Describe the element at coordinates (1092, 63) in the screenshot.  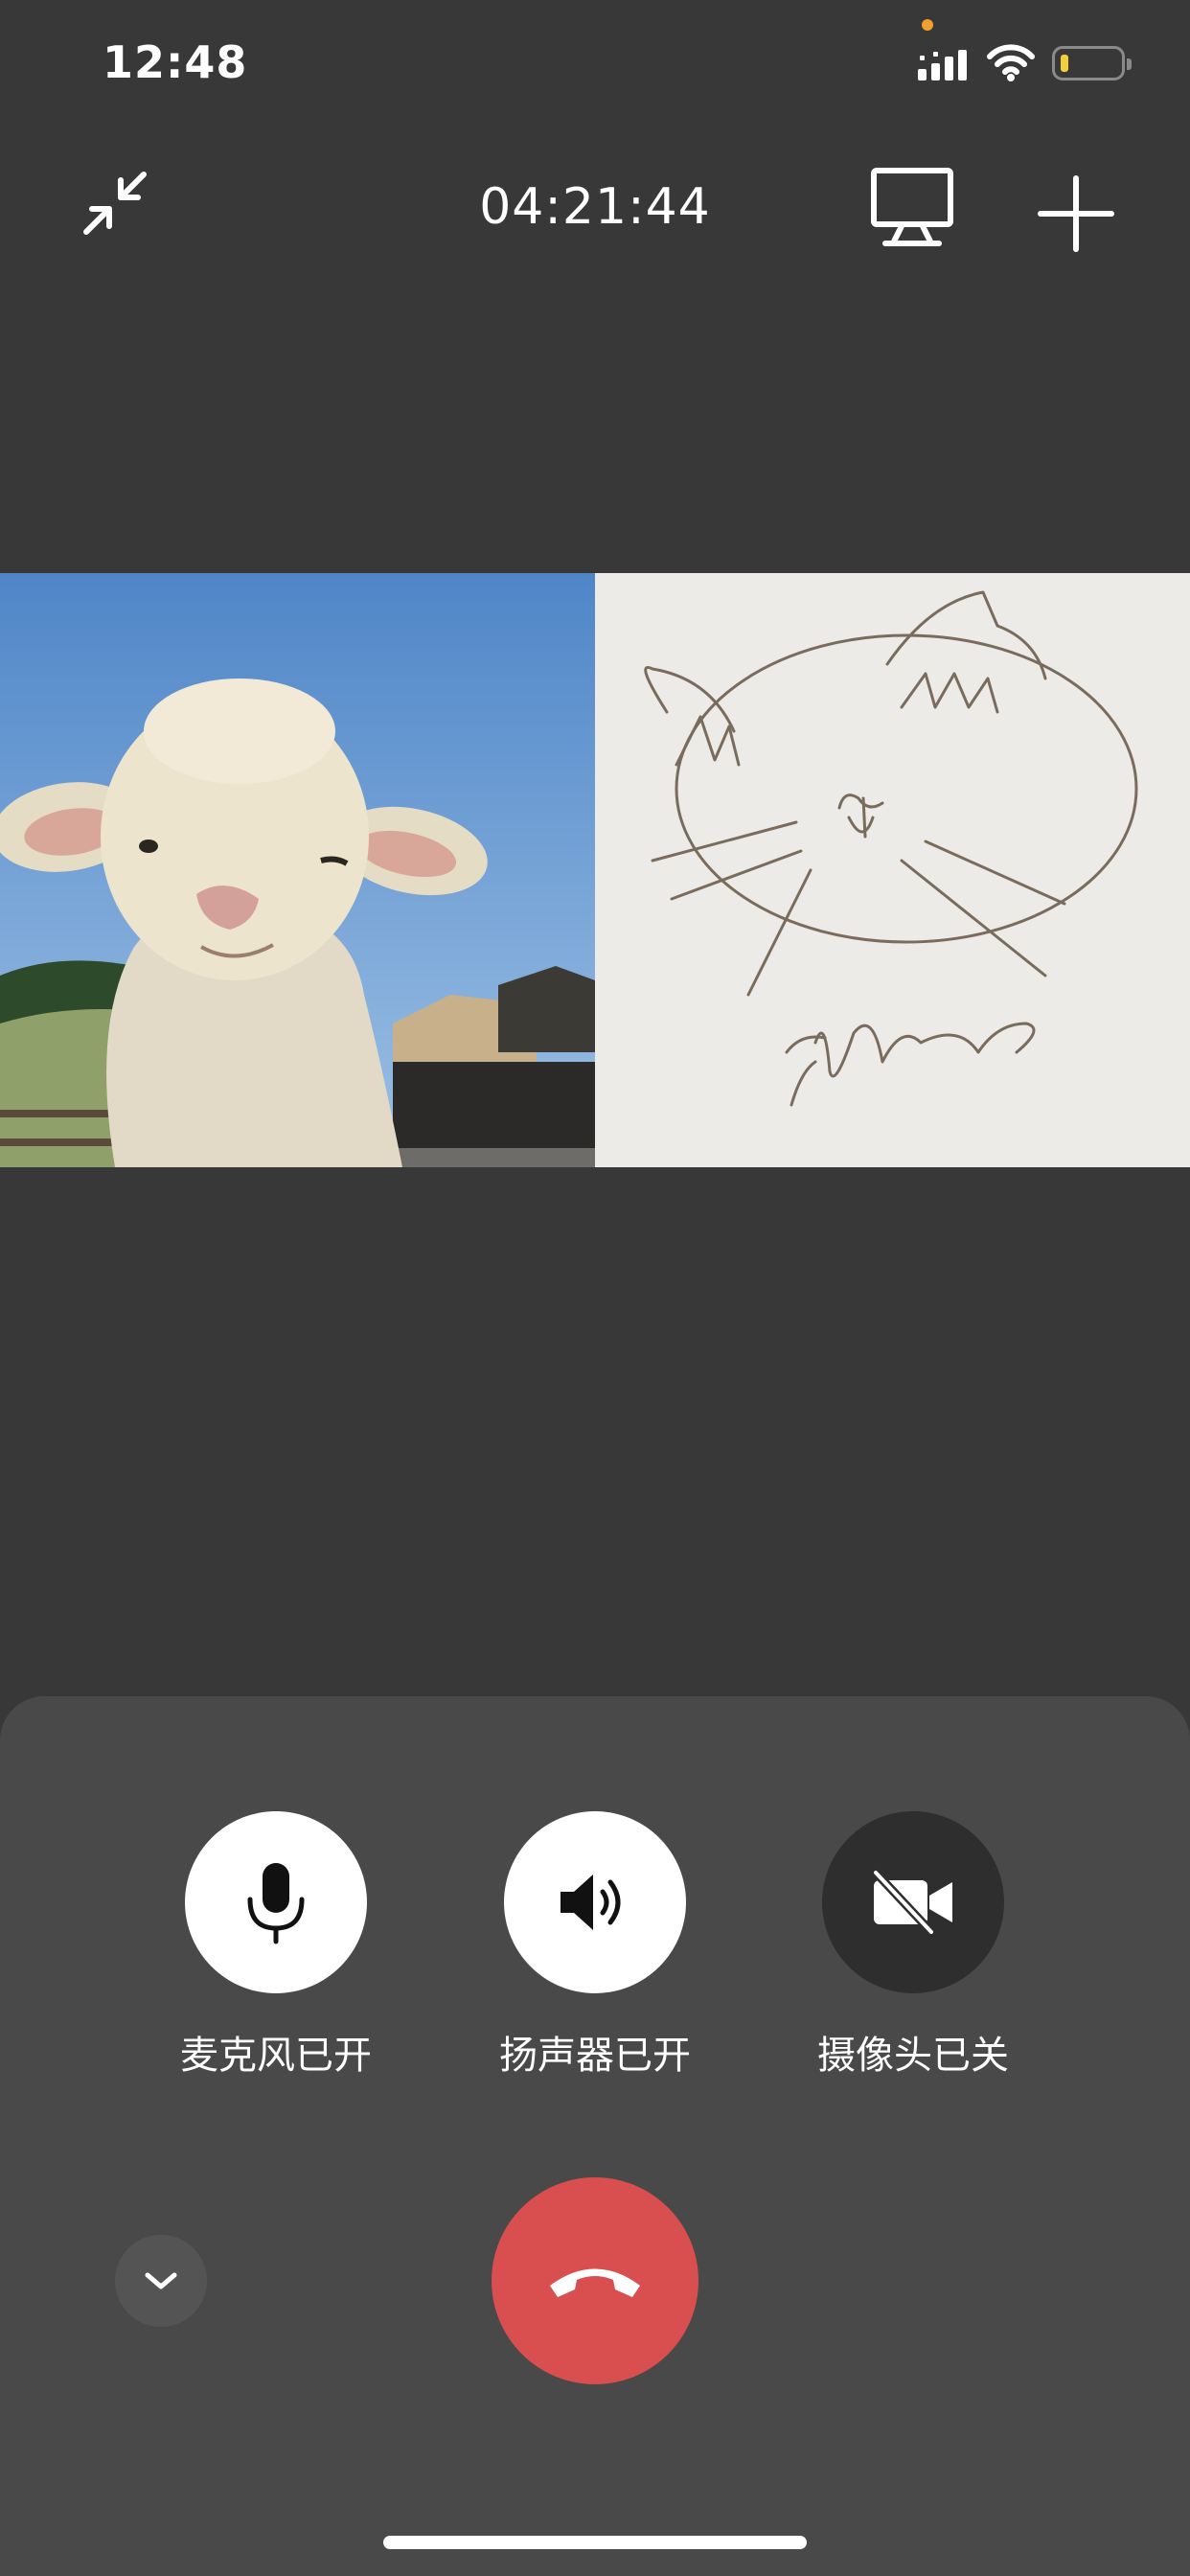
I see `battery-icon` at that location.